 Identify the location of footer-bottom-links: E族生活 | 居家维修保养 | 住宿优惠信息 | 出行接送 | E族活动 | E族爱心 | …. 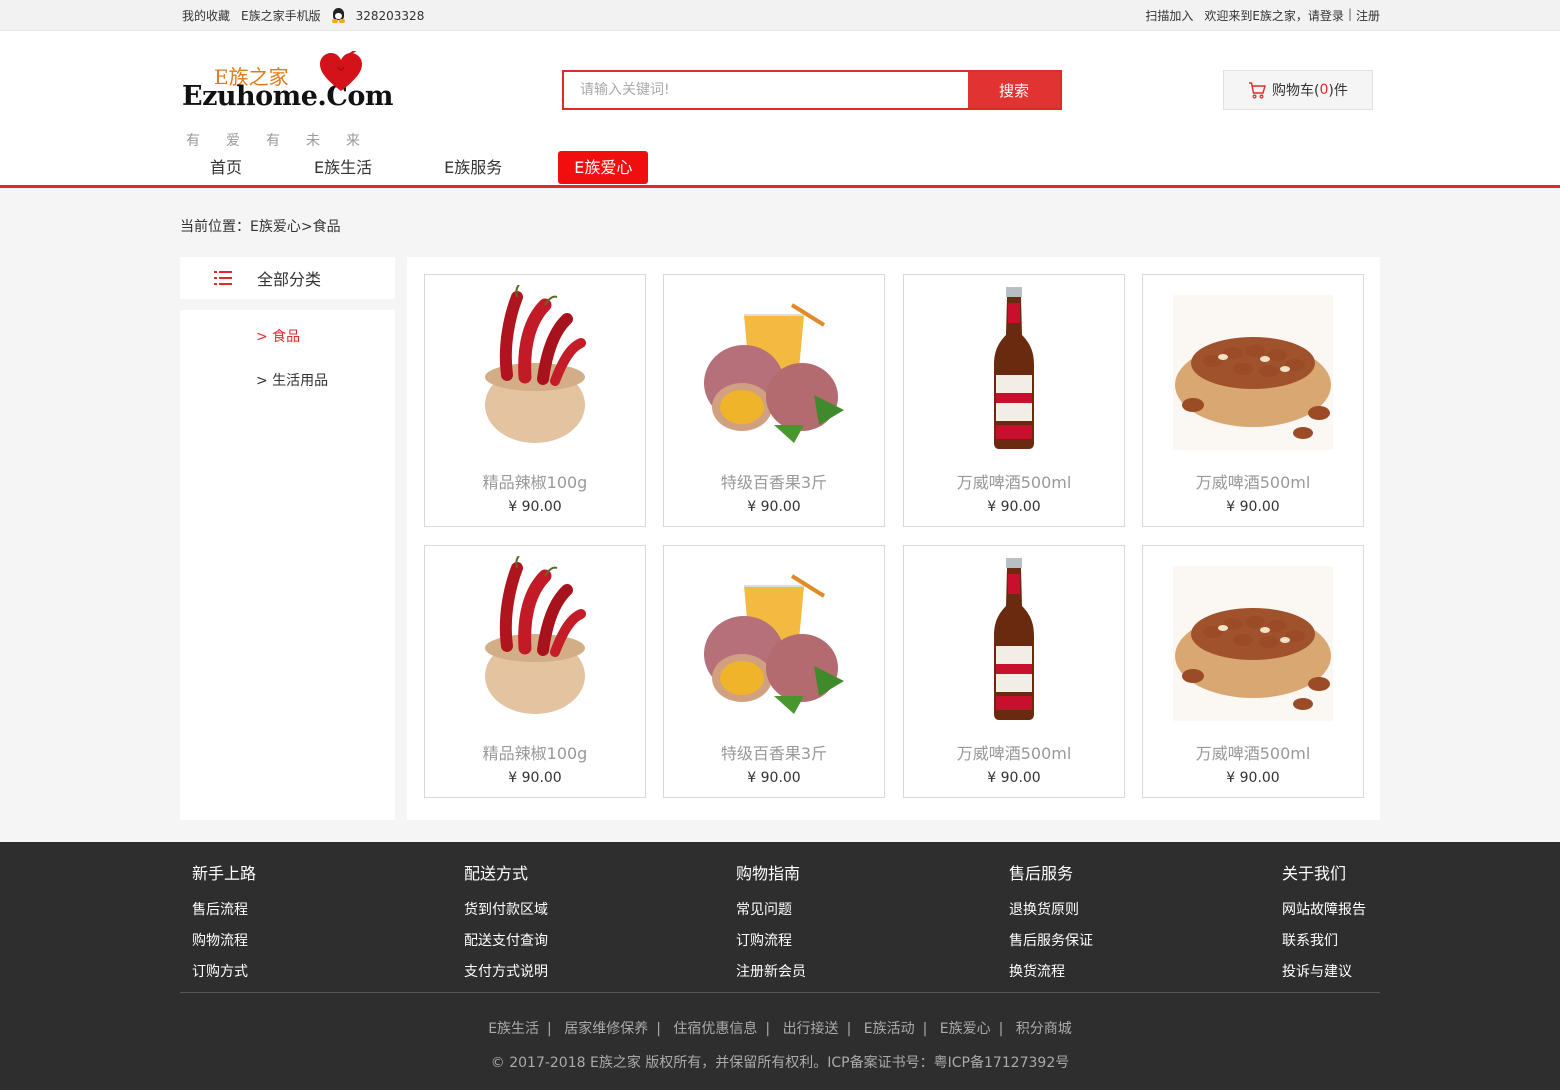
(780, 1029).